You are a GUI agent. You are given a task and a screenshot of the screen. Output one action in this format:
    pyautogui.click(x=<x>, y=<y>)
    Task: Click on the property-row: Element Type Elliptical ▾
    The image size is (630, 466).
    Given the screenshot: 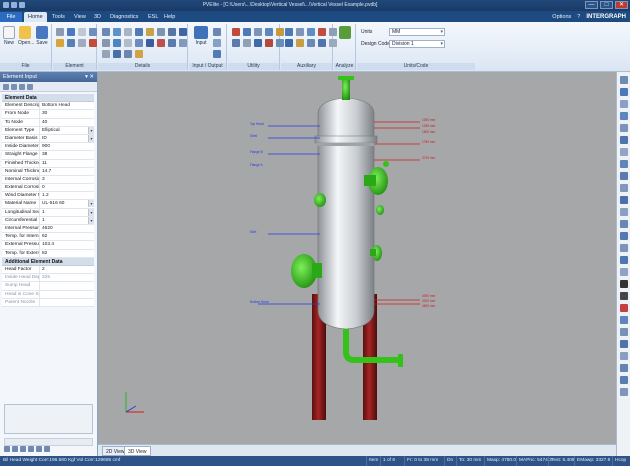 What is the action you would take?
    pyautogui.click(x=48, y=130)
    